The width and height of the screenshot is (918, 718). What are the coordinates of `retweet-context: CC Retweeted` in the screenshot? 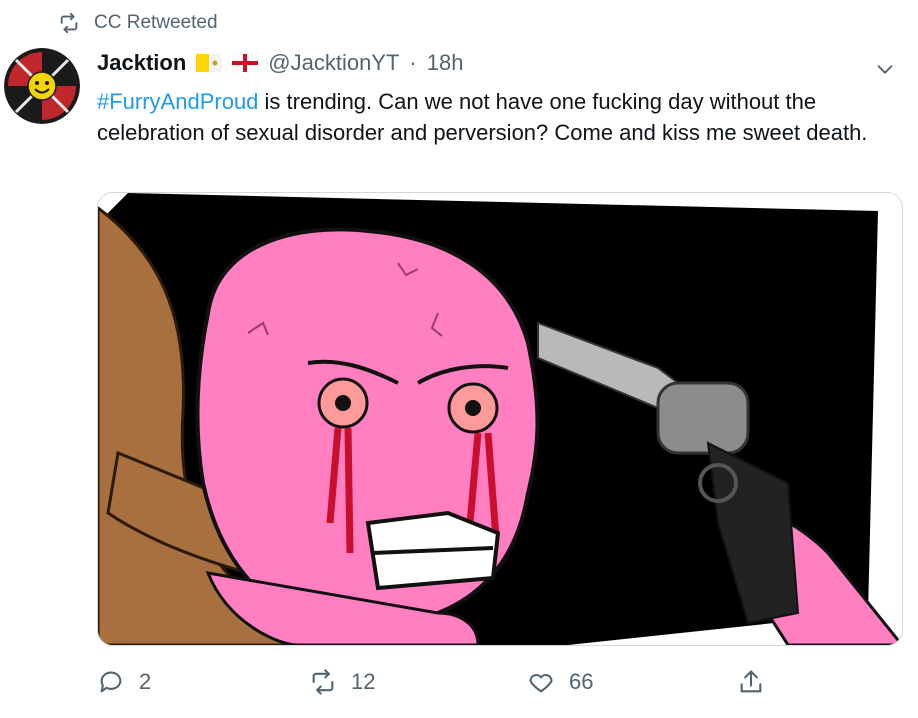 It's located at (138, 23).